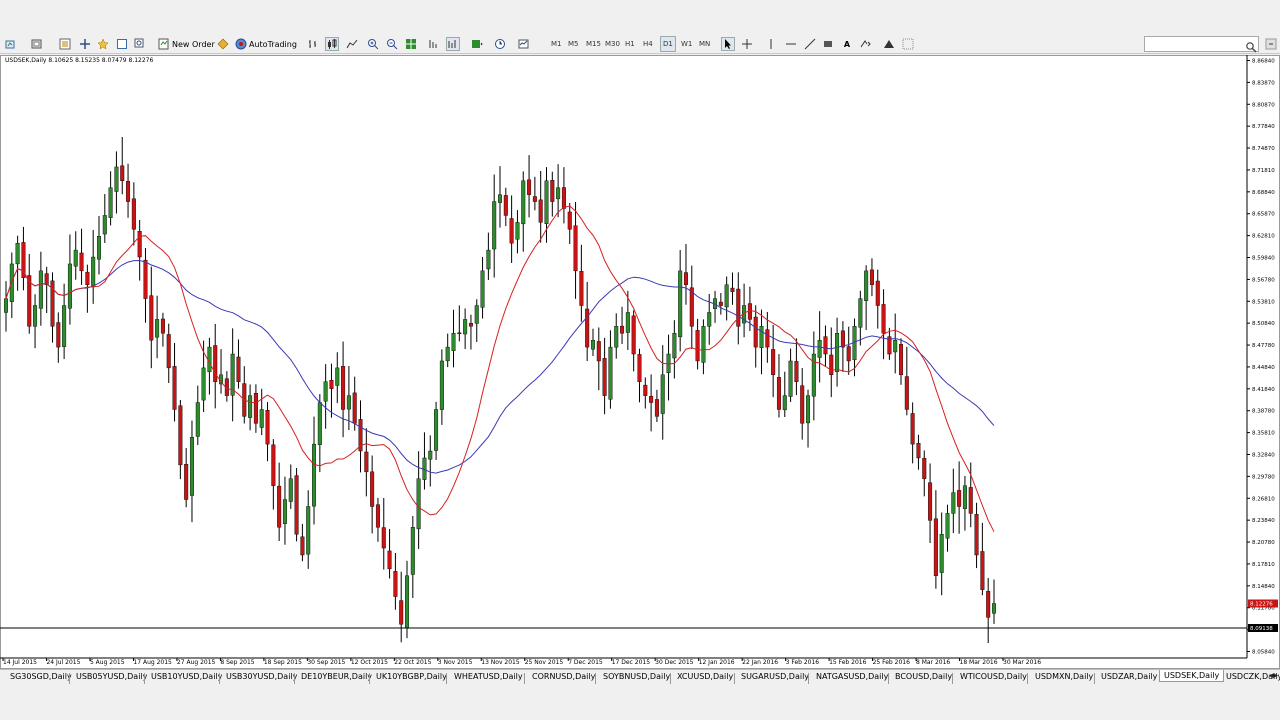 Image resolution: width=1280 pixels, height=720 pixels. I want to click on timeframe-w1: W1, so click(686, 44).